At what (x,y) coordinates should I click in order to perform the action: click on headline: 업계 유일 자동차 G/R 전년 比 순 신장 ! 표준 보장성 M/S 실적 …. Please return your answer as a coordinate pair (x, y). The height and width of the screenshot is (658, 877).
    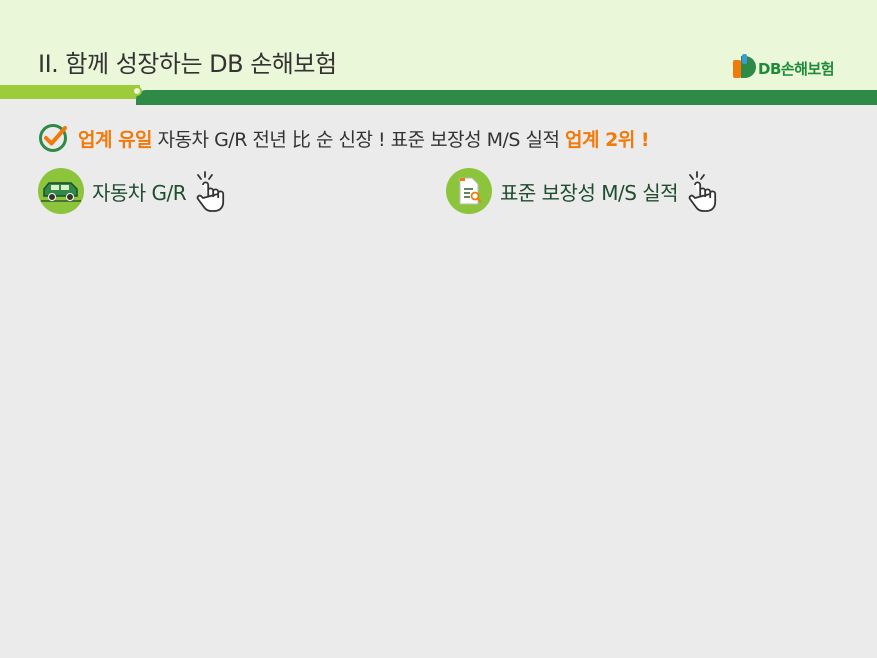
    Looking at the image, I should click on (344, 138).